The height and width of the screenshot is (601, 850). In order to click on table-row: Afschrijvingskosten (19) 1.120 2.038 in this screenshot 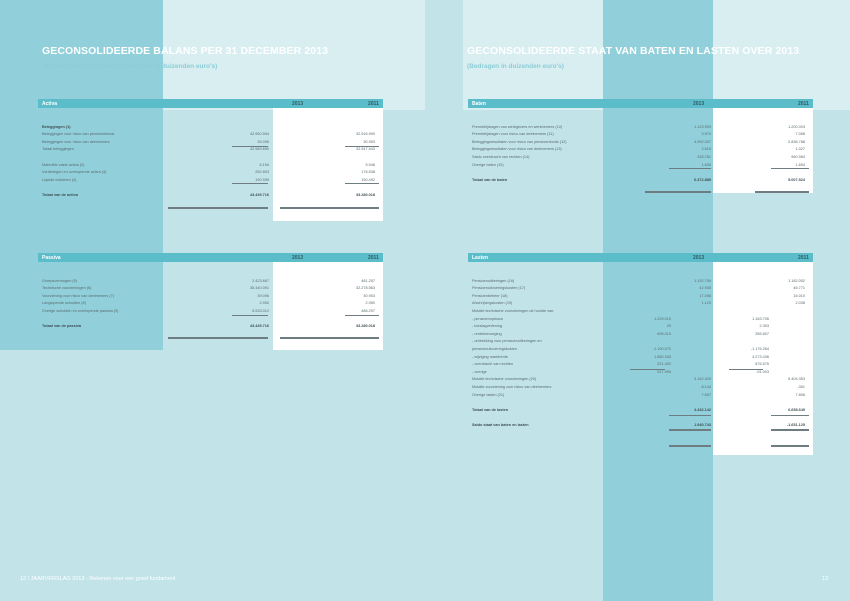, I will do `click(640, 304)`.